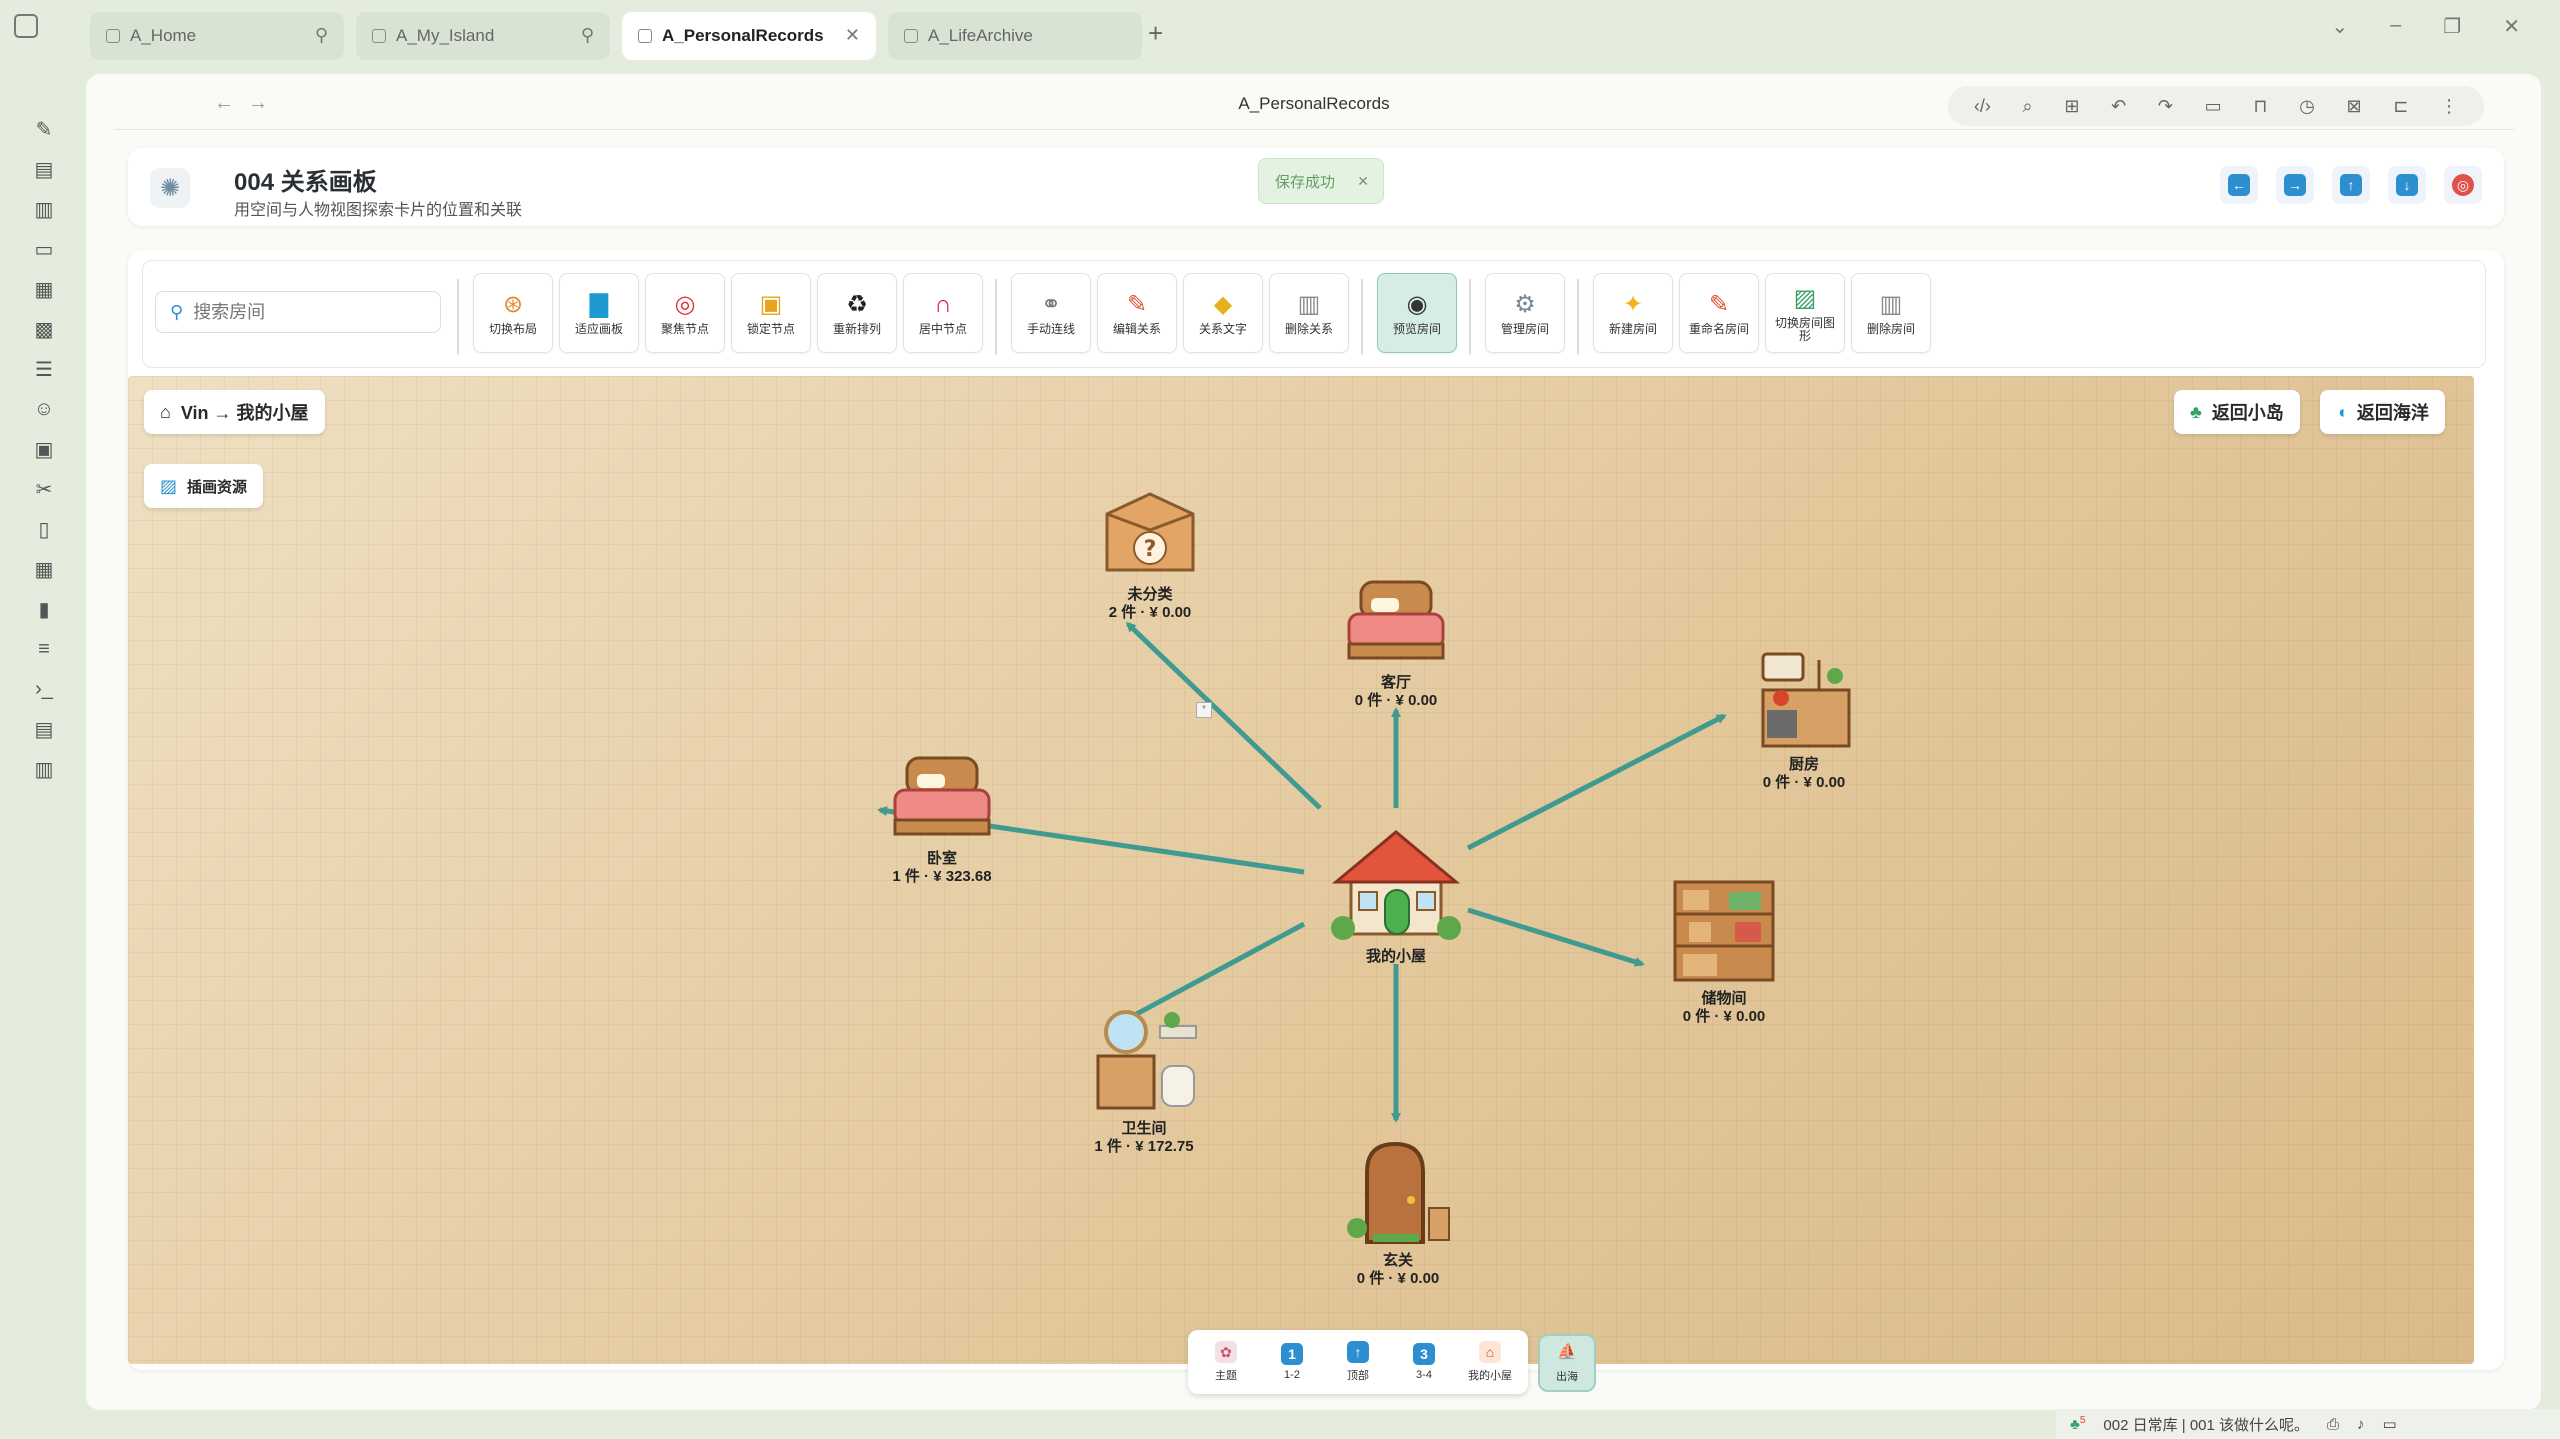 The width and height of the screenshot is (2560, 1439). What do you see at coordinates (2333, 1424) in the screenshot?
I see `print-icon: ⎙` at bounding box center [2333, 1424].